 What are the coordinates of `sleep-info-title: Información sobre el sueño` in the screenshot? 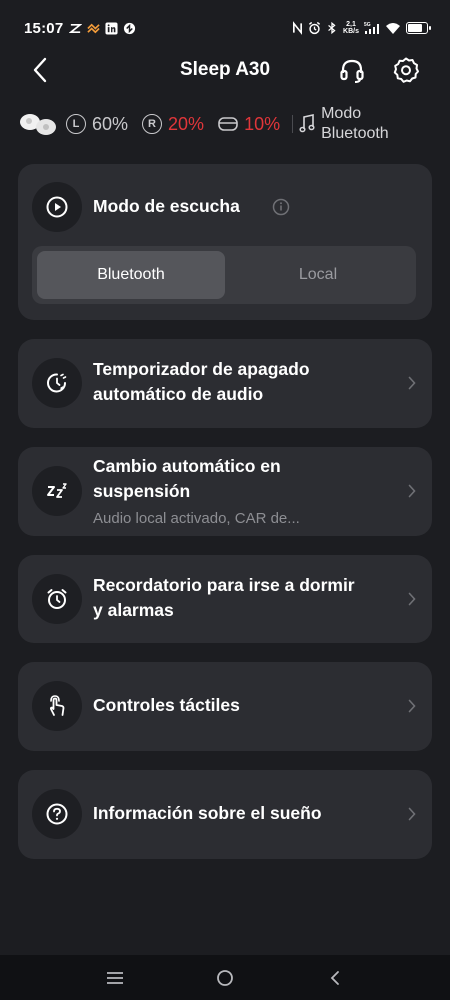 It's located at (207, 813).